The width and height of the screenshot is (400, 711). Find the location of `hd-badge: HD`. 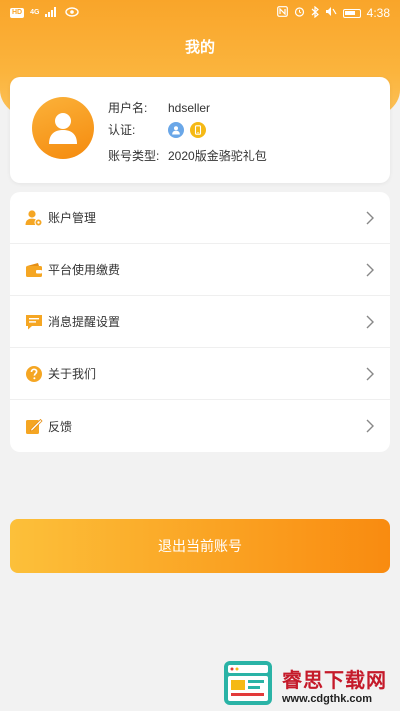

hd-badge: HD is located at coordinates (17, 13).